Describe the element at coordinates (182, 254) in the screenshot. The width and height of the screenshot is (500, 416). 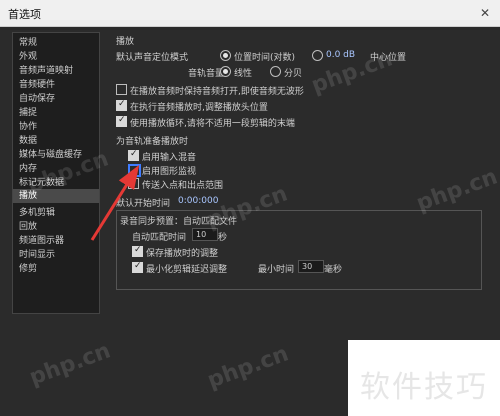
I see `label-save-playback-adjust: 保存播放时的调整` at that location.